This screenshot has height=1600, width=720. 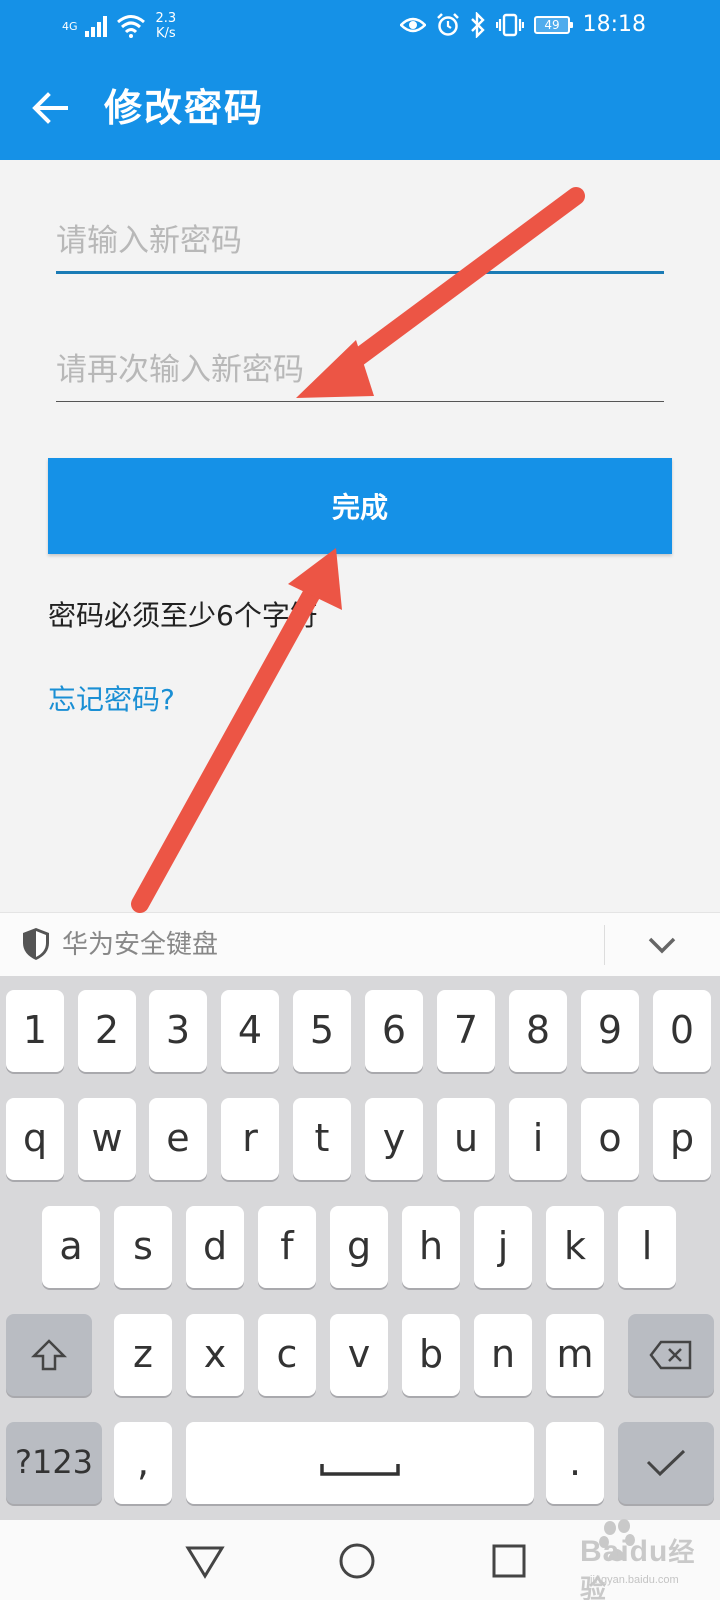 I want to click on network-speed: 2.3 K/s, so click(x=166, y=26).